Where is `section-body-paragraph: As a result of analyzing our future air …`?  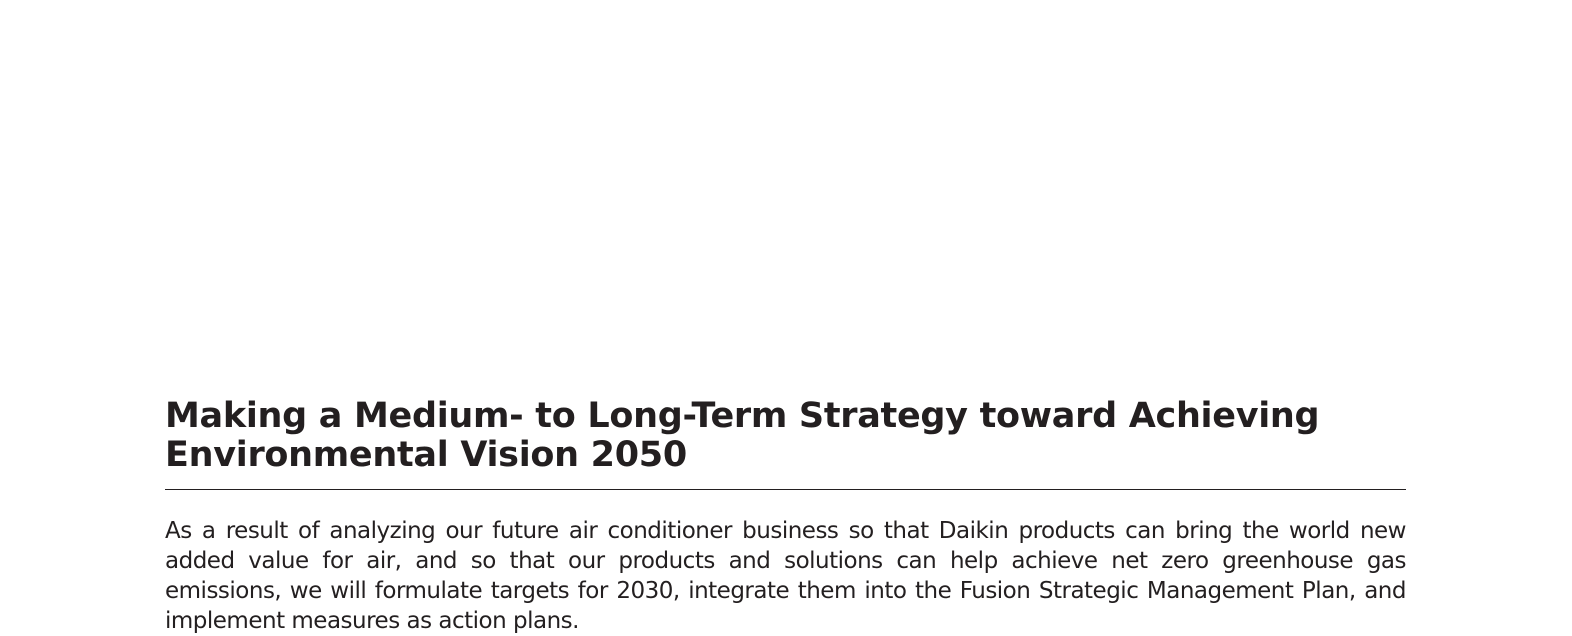
section-body-paragraph: As a result of analyzing our future air … is located at coordinates (786, 576).